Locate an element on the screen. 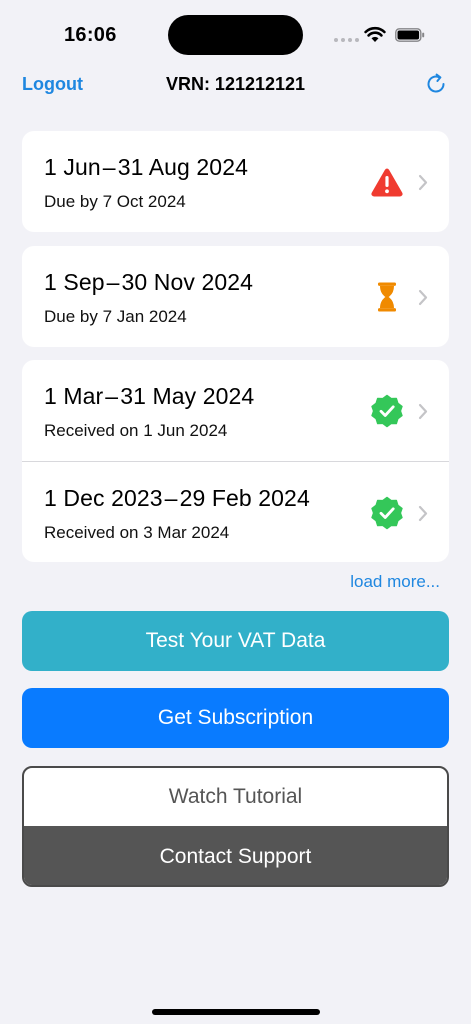 Image resolution: width=471 pixels, height=1024 pixels. obligation-received-date: Received on 1 Jun 2024 is located at coordinates (136, 430).